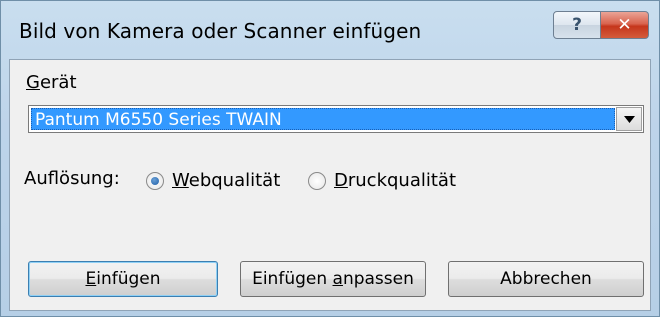  I want to click on close-icon: ✕, so click(624, 25).